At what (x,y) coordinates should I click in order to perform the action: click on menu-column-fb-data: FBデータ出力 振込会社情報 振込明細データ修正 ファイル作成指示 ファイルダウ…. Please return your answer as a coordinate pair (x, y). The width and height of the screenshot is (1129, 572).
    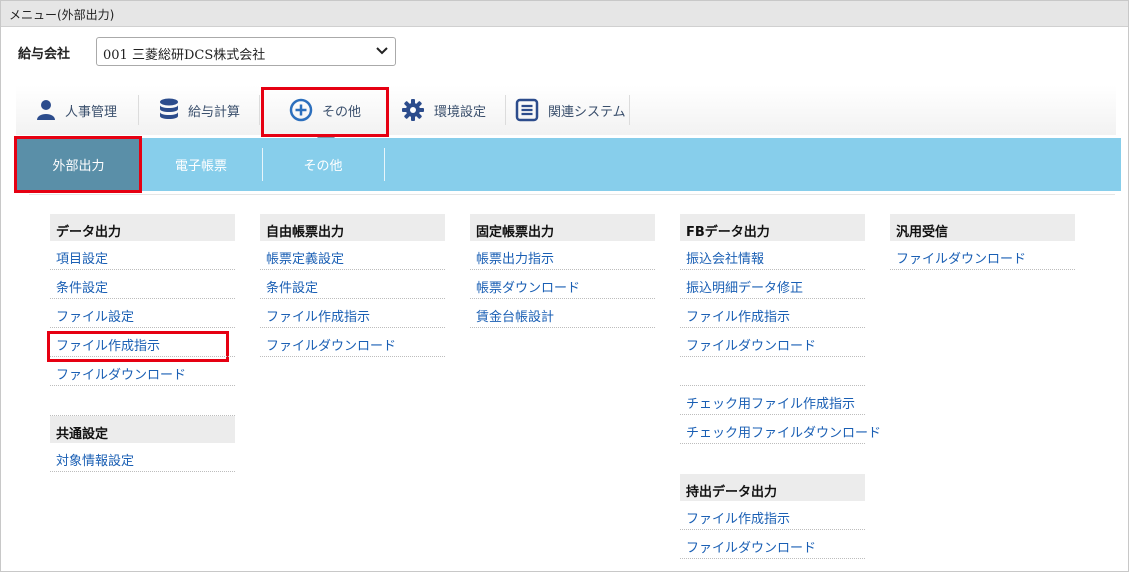
    Looking at the image, I should click on (780, 386).